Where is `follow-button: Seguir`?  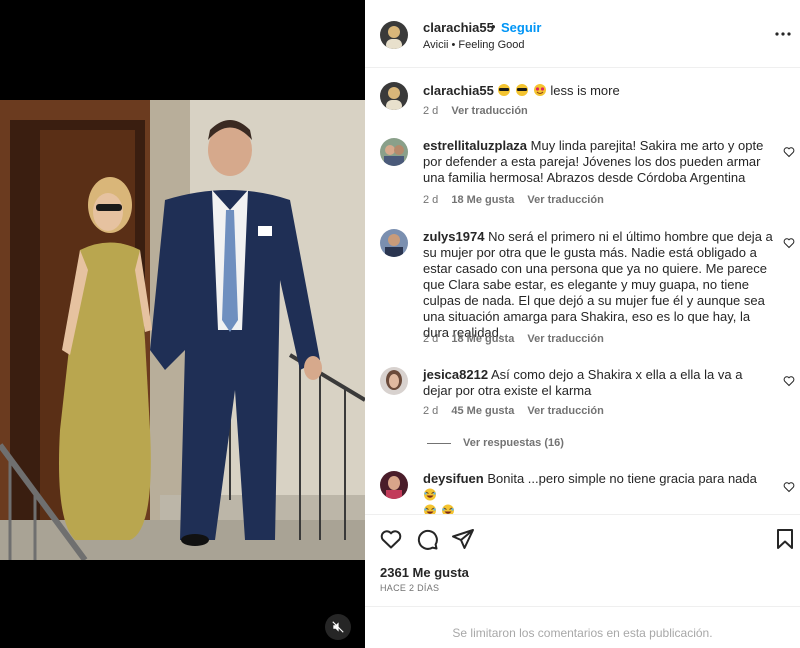
follow-button: Seguir is located at coordinates (521, 27).